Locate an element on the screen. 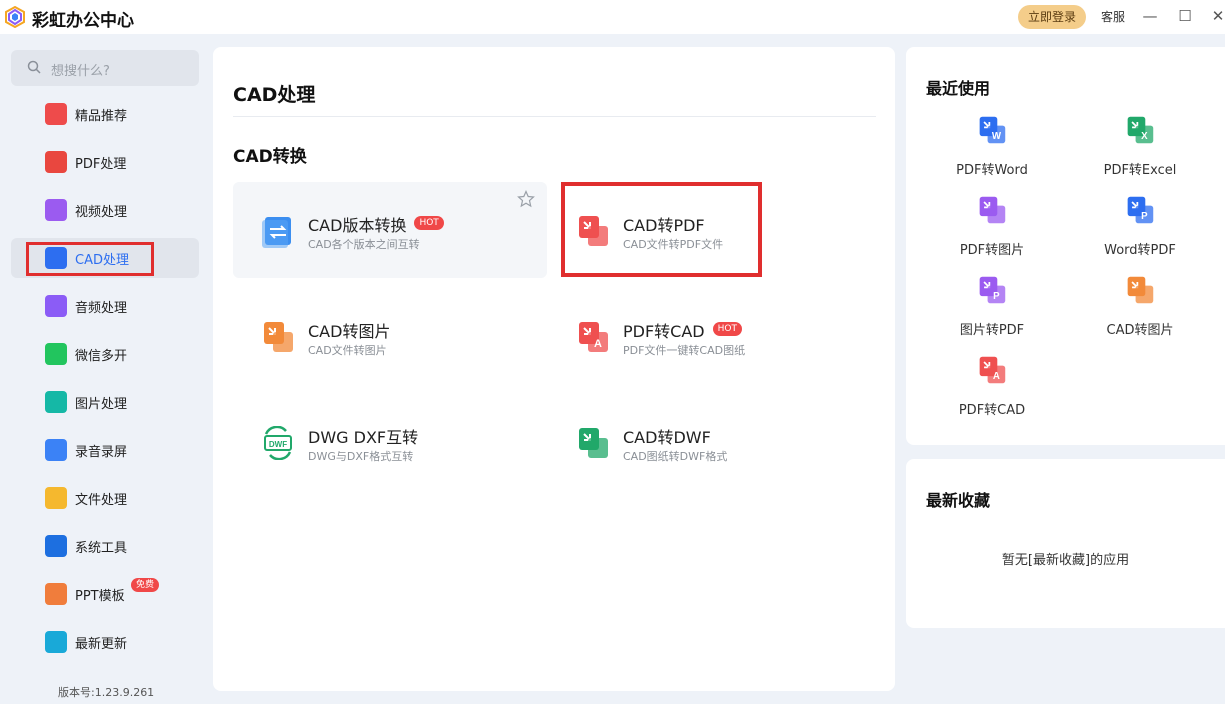  recent-item-5: CAD转图片 is located at coordinates (1140, 310).